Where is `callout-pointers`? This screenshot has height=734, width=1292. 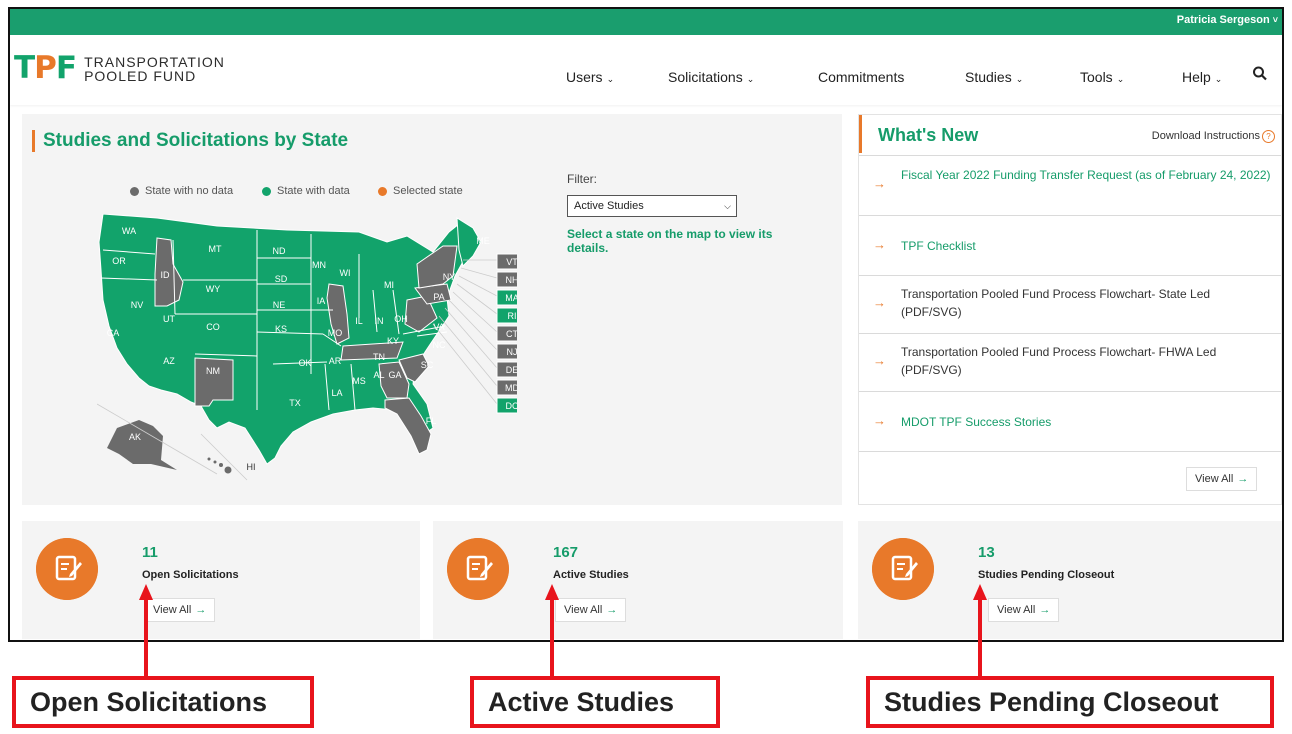 callout-pointers is located at coordinates (563, 630).